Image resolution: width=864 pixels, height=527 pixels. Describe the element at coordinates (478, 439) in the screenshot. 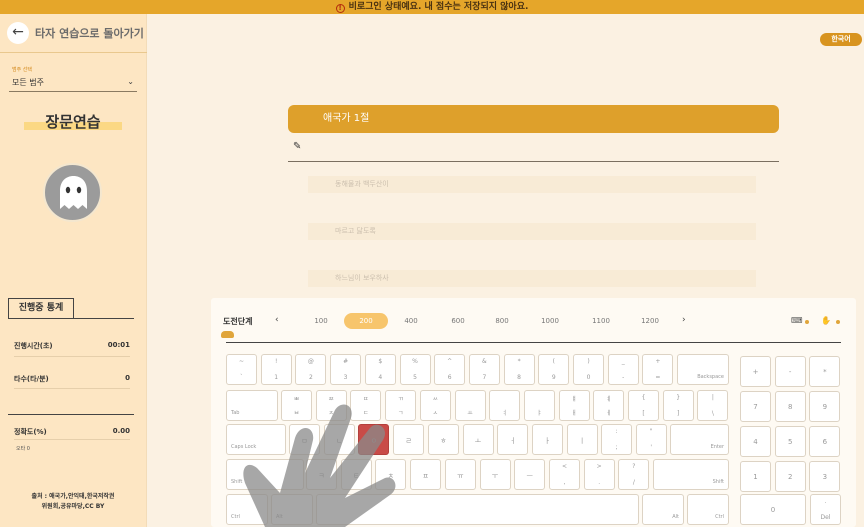

I see `key: ㅗ` at that location.